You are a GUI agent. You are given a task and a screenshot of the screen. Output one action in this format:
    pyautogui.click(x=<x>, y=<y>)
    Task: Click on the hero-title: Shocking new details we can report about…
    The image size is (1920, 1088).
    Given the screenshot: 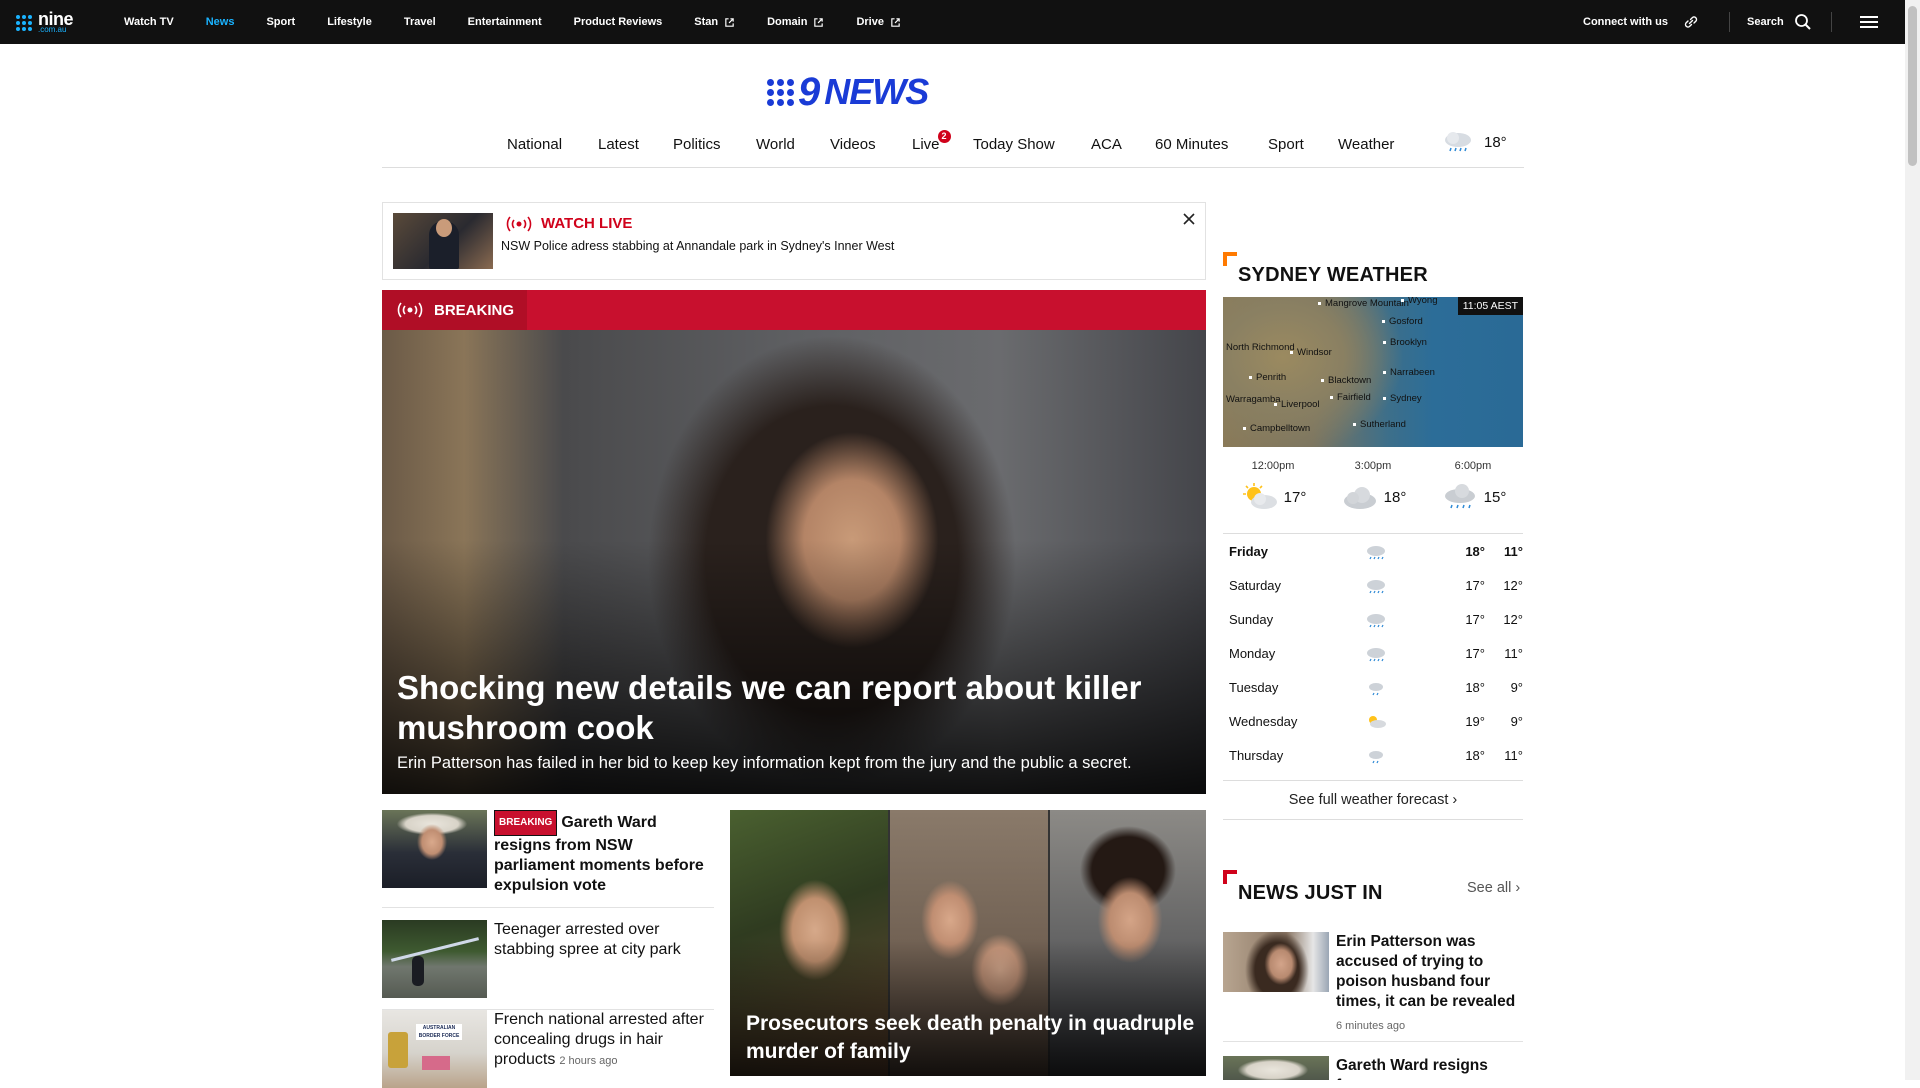 What is the action you would take?
    pyautogui.click(x=792, y=708)
    